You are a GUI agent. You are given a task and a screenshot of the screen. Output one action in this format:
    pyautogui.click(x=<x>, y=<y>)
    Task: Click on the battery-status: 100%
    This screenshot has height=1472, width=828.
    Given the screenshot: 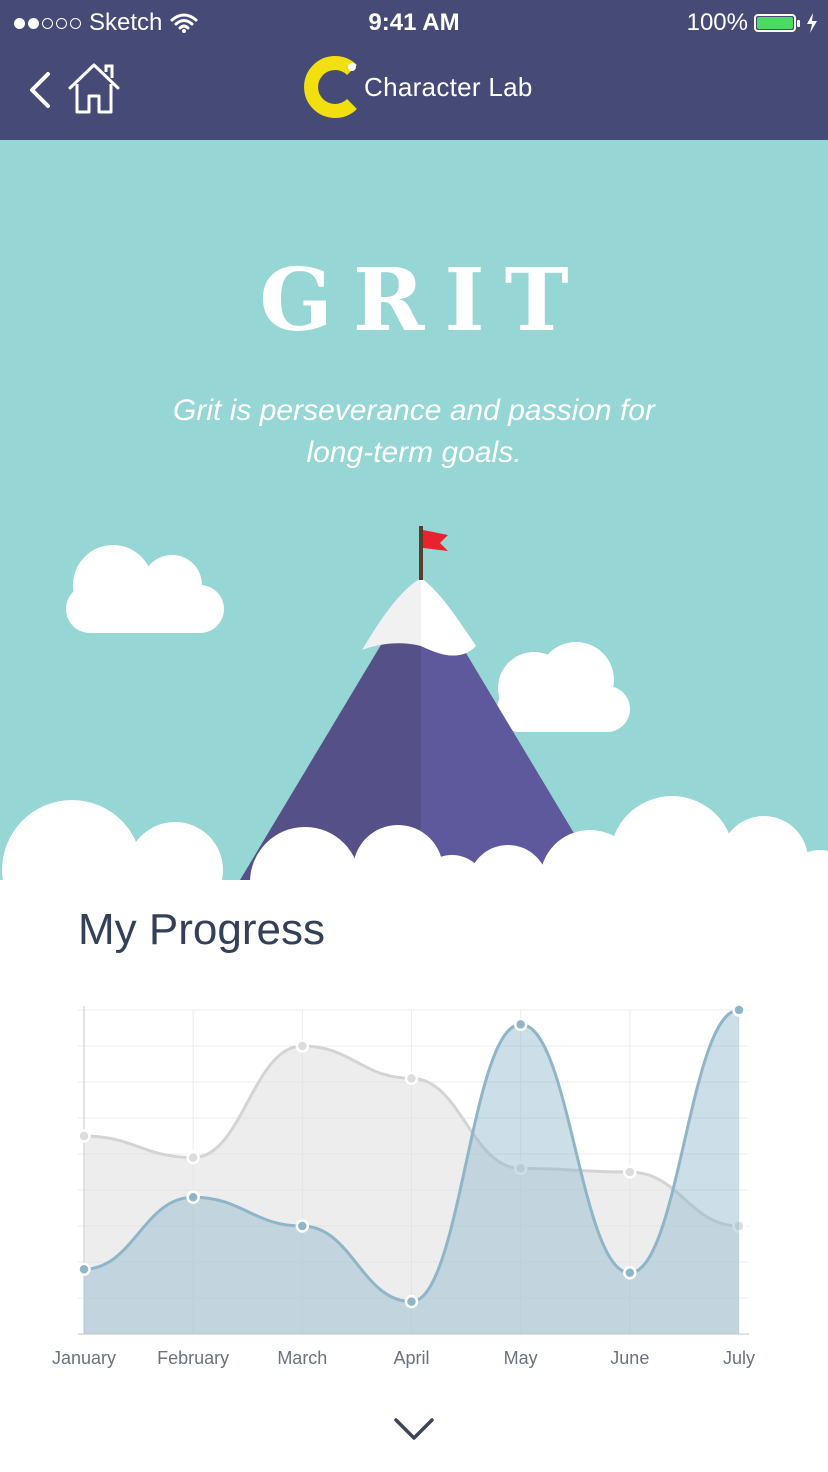 What is the action you would take?
    pyautogui.click(x=752, y=23)
    